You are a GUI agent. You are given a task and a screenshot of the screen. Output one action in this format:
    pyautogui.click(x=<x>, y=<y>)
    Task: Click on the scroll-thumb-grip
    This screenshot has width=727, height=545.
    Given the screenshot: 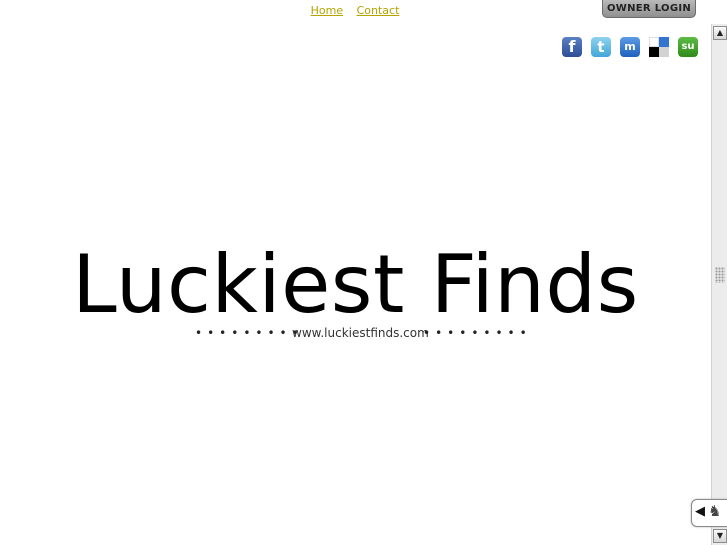 What is the action you would take?
    pyautogui.click(x=720, y=275)
    